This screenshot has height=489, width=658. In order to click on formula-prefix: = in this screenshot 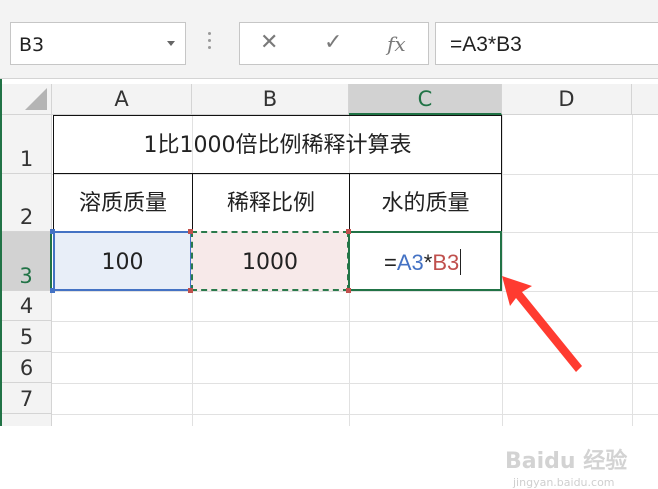, I will do `click(390, 262)`.